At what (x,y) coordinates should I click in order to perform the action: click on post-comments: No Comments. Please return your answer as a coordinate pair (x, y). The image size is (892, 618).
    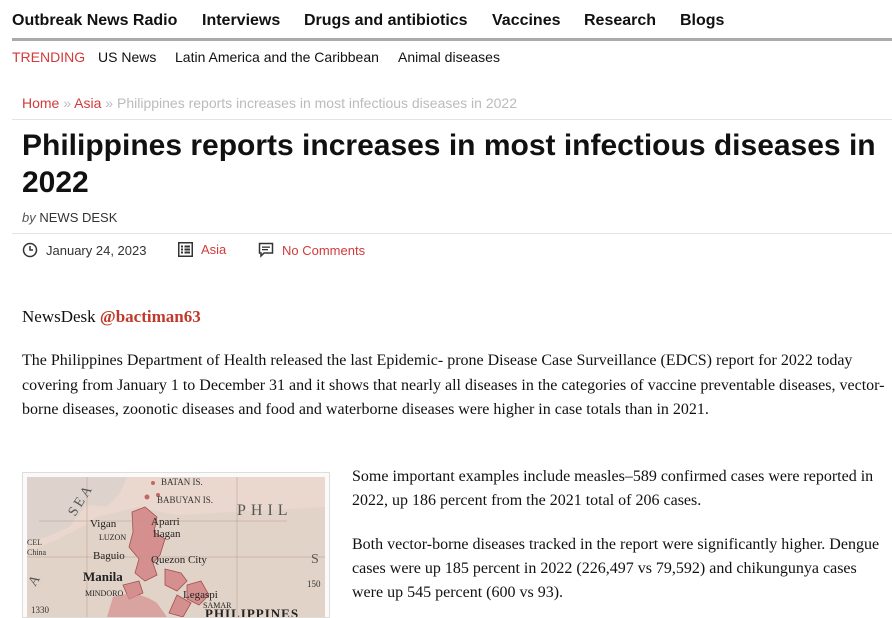
    Looking at the image, I should click on (311, 250).